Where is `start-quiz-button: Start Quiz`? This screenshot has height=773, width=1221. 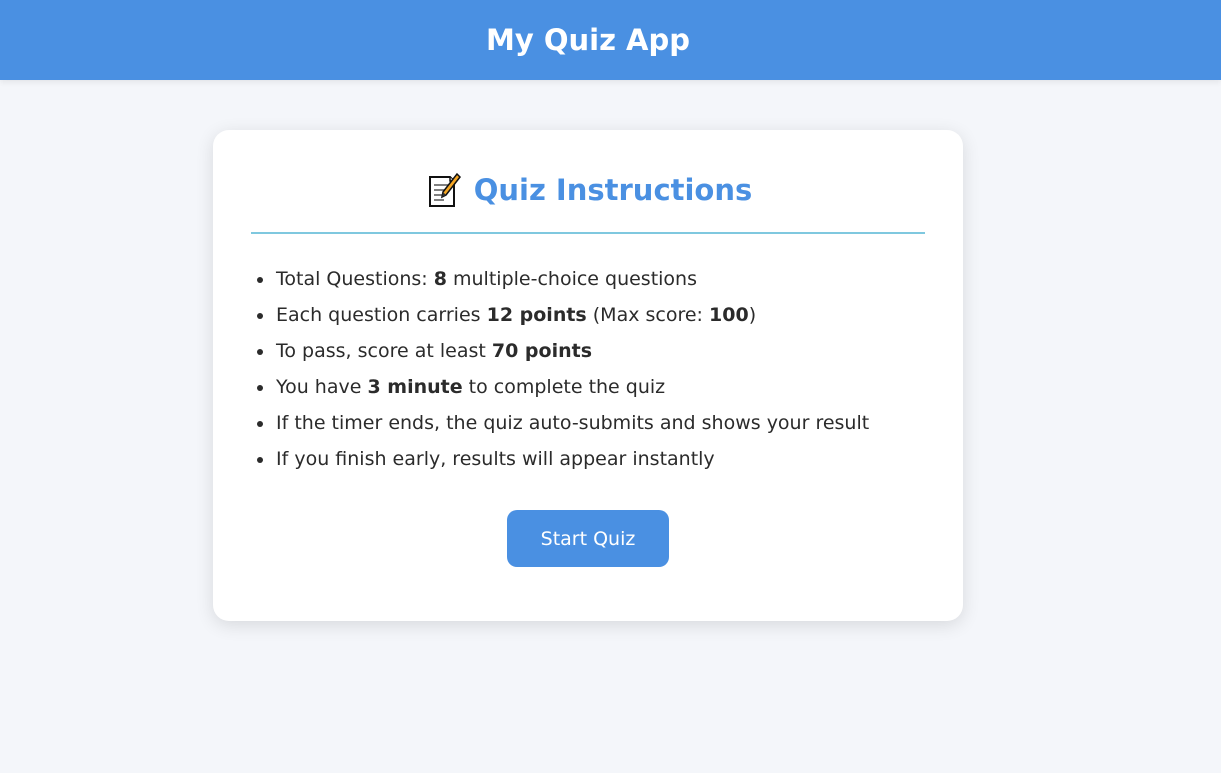 start-quiz-button: Start Quiz is located at coordinates (588, 538).